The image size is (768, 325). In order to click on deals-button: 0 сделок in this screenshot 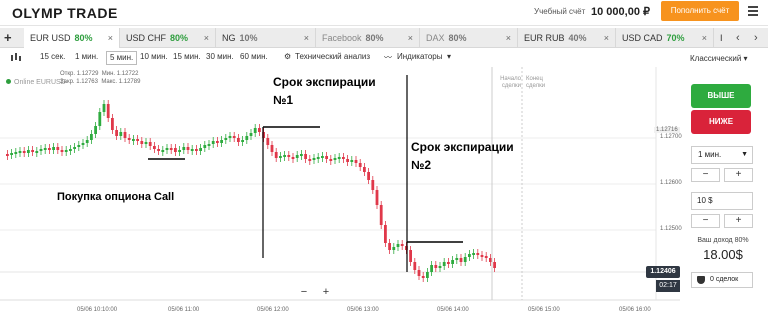, I will do `click(722, 280)`.